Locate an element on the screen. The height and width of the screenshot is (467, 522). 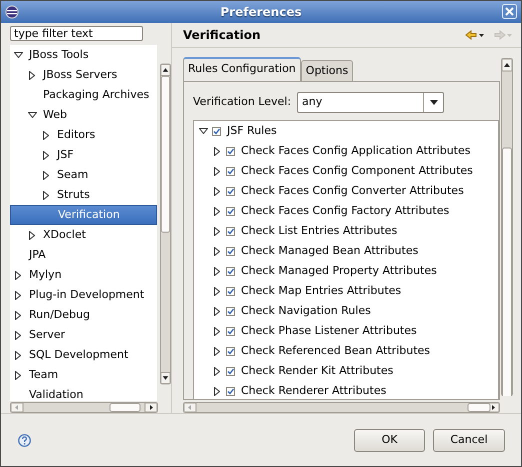
help-icon is located at coordinates (24, 440).